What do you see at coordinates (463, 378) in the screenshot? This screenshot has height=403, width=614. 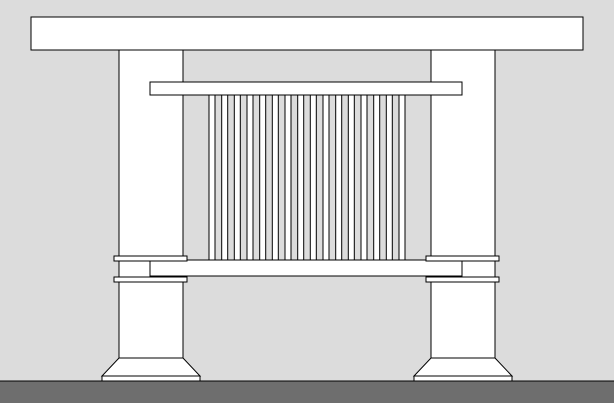 I see `right-post-plinth` at bounding box center [463, 378].